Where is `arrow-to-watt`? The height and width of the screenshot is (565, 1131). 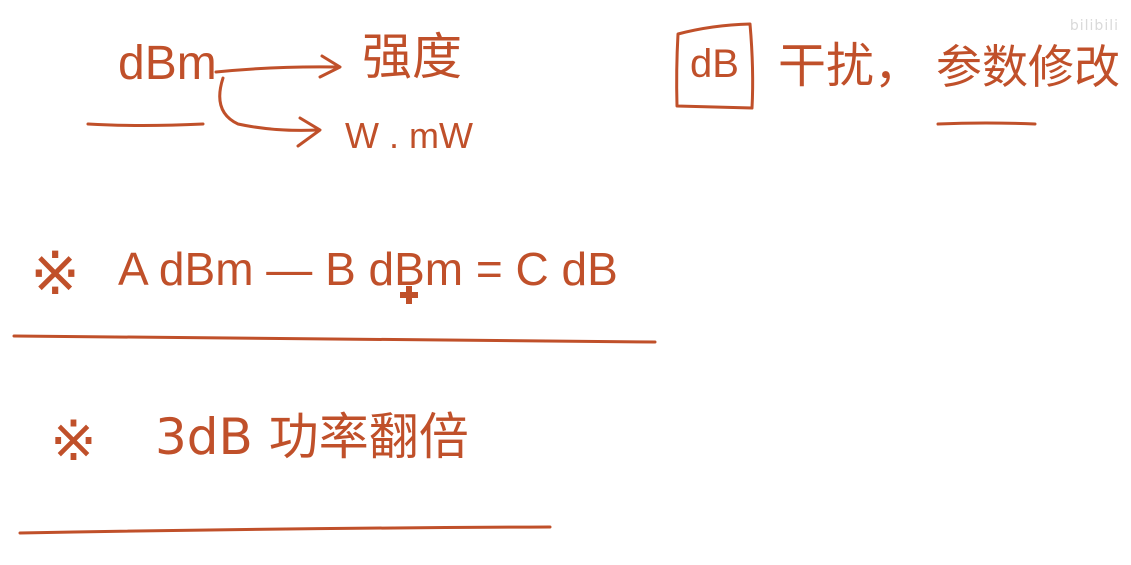 arrow-to-watt is located at coordinates (269, 104).